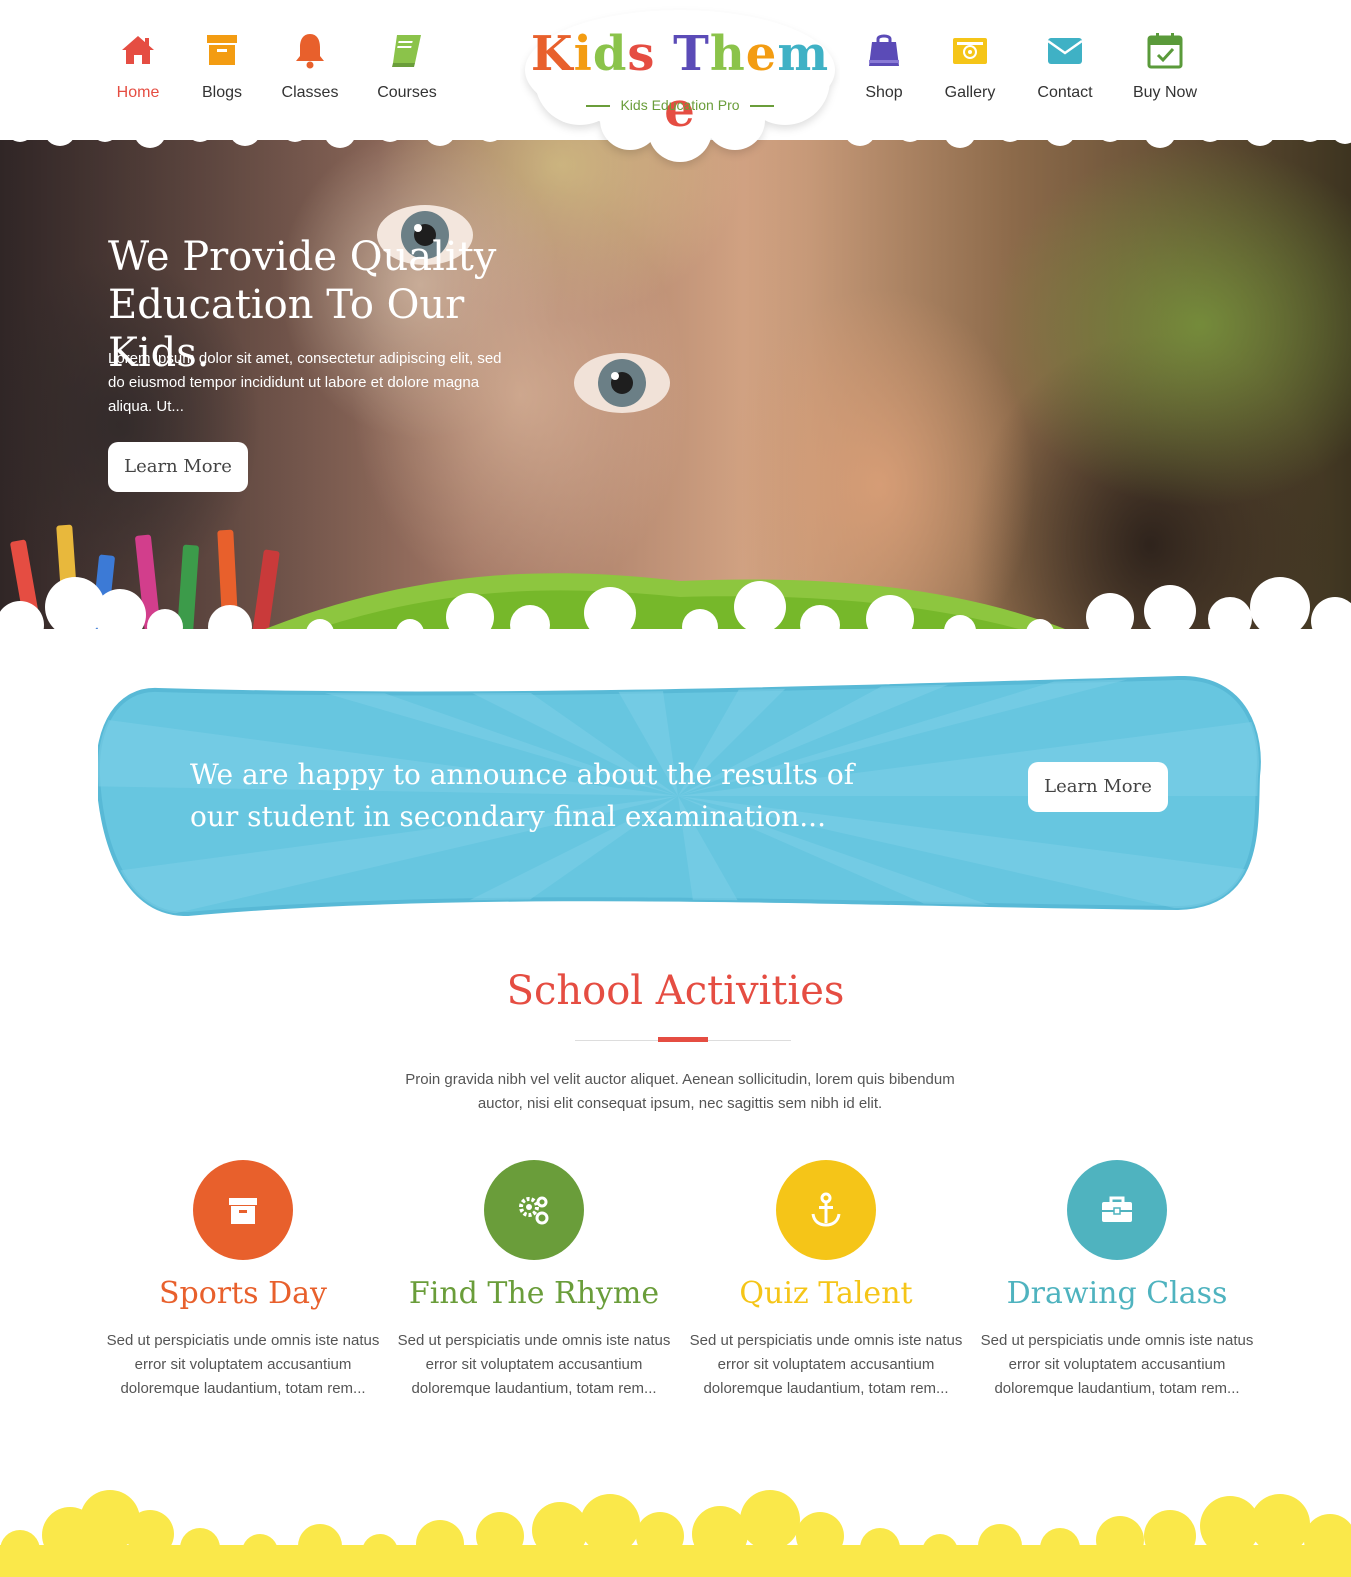 The image size is (1351, 1577). I want to click on logo-letter: h, so click(727, 54).